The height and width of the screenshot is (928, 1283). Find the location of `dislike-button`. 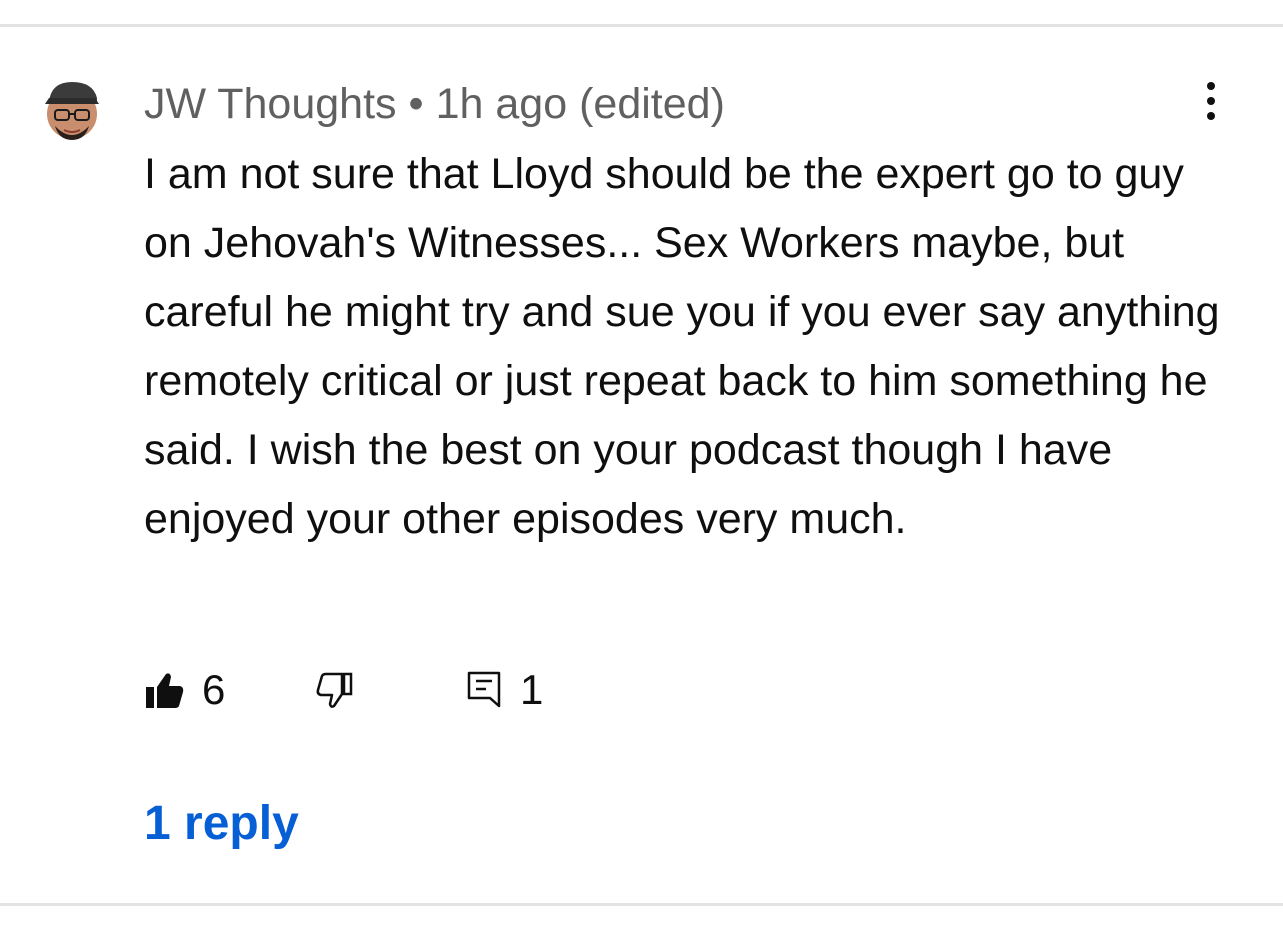

dislike-button is located at coordinates (334, 690).